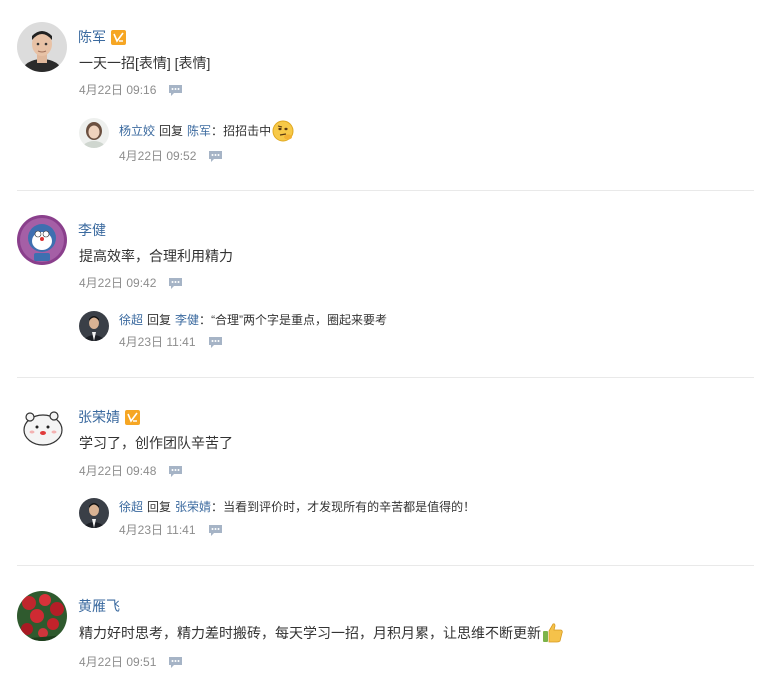 The image size is (771, 682). I want to click on comment-author: 陈军, so click(102, 37).